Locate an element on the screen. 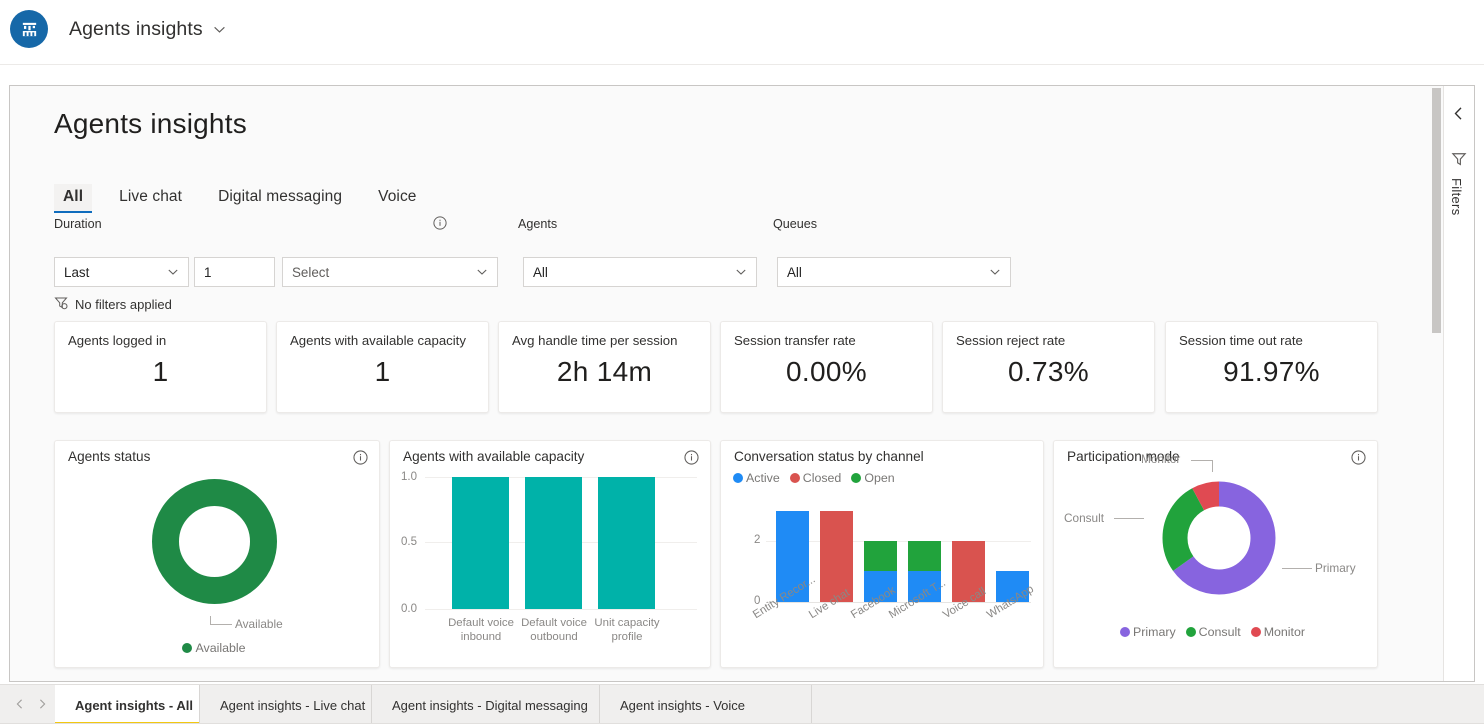  bottom-tab-agent-insights-voice: Agent insights - Voice is located at coordinates (706, 705).